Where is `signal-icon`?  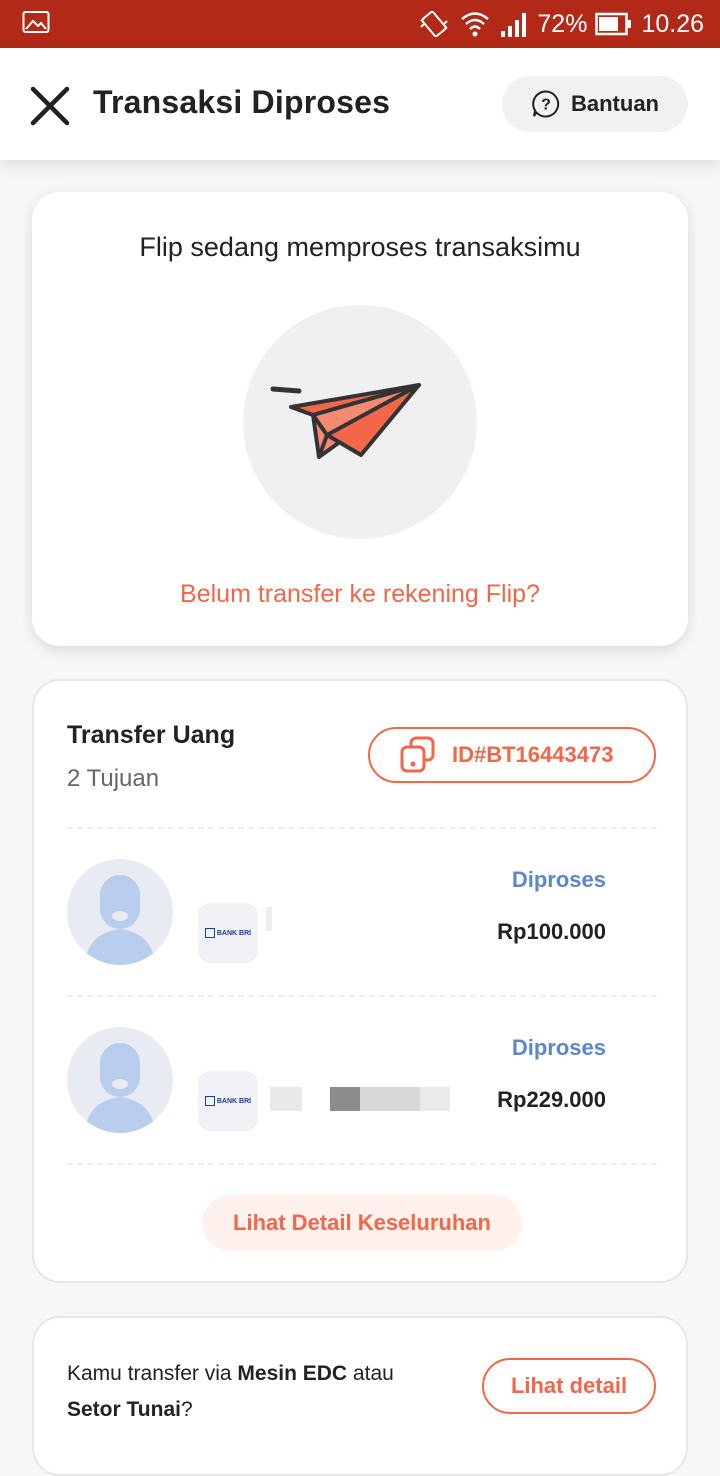
signal-icon is located at coordinates (514, 24).